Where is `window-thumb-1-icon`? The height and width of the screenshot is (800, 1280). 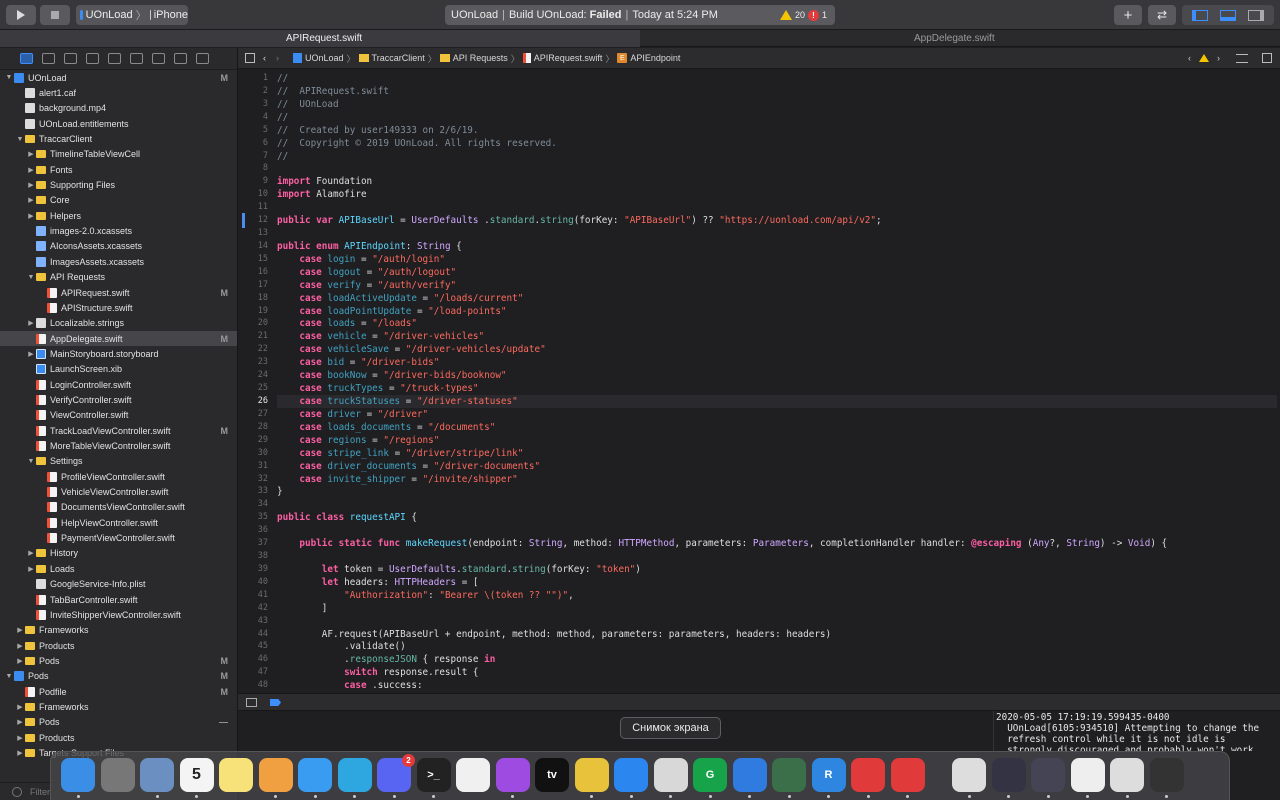 window-thumb-1-icon is located at coordinates (1008, 775).